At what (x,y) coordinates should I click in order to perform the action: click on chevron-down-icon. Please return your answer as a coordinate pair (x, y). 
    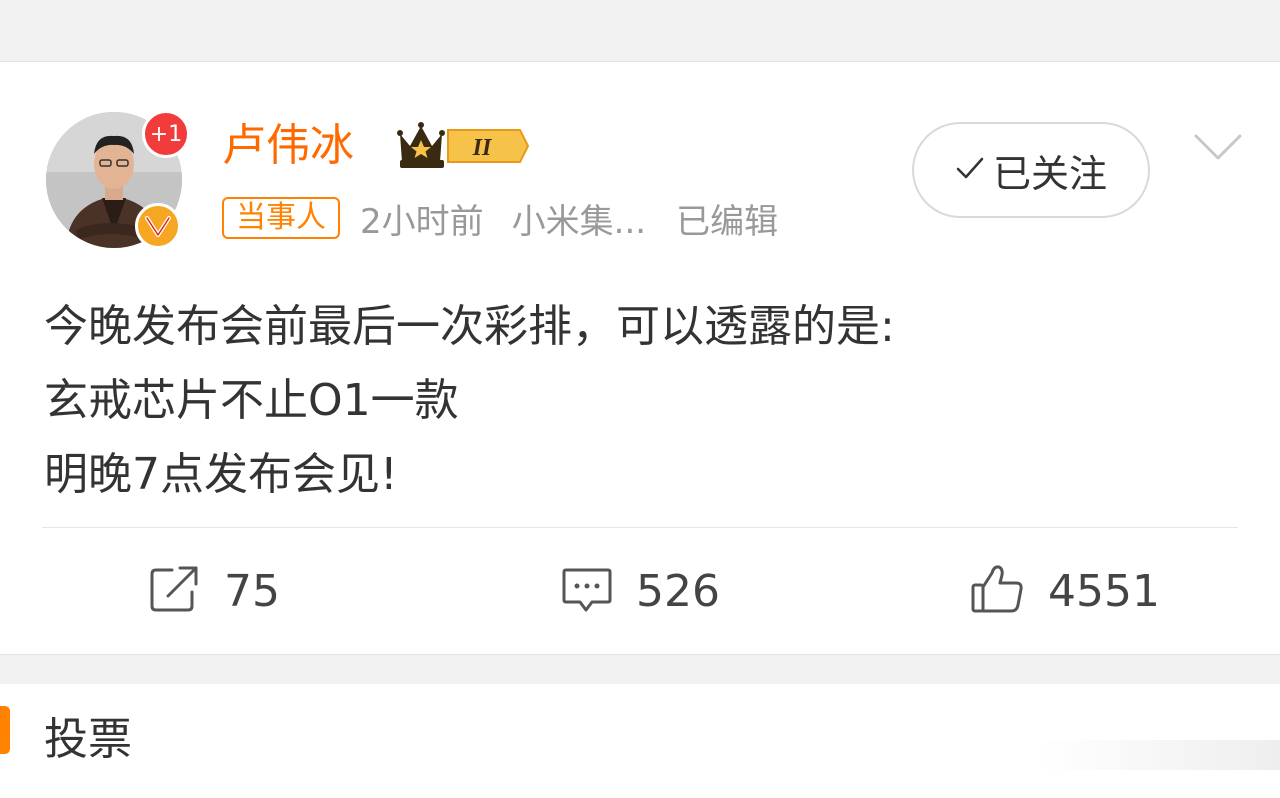
    Looking at the image, I should click on (1218, 148).